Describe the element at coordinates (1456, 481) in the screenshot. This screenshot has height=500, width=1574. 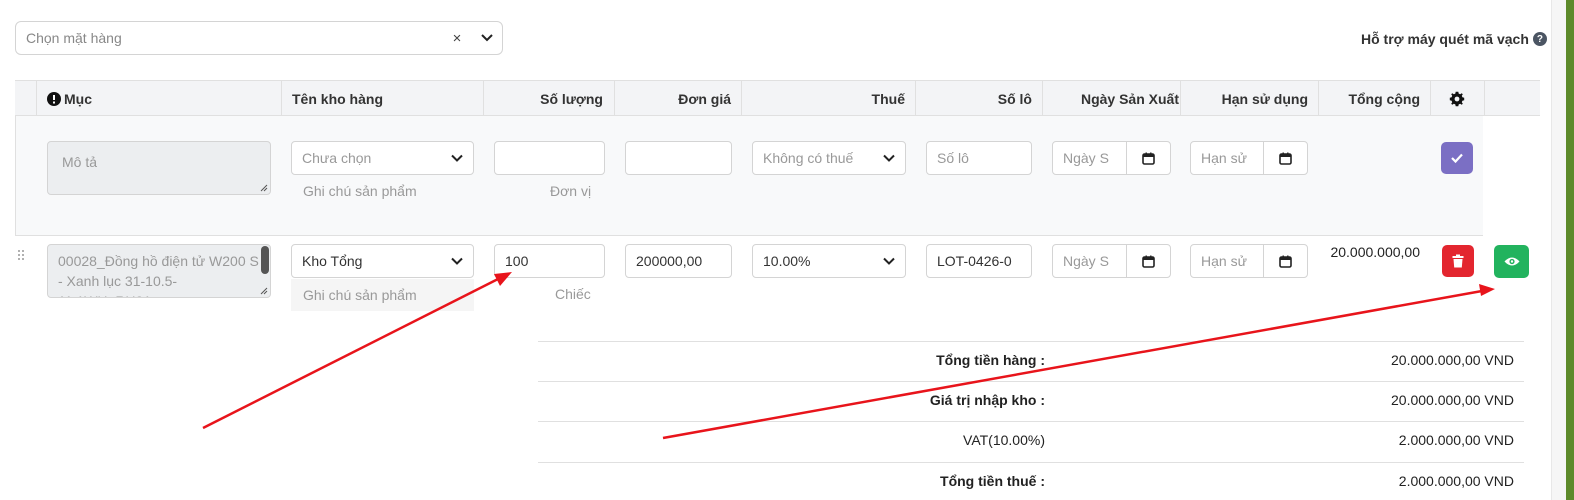
I see `summary-tax-total-value: 2.000.000,00 VND` at that location.